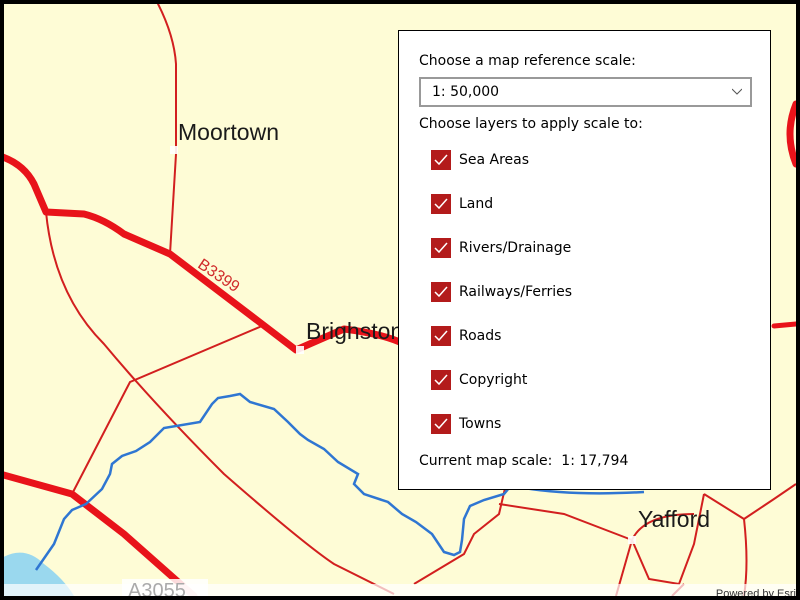 This screenshot has height=600, width=800. I want to click on major-road-east-curve, so click(791, 134).